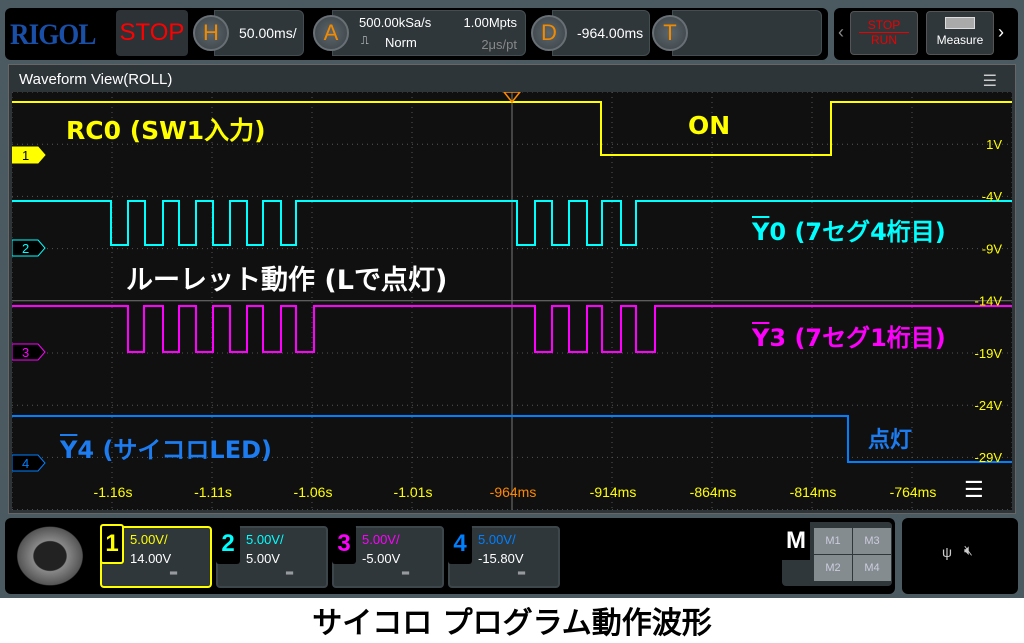 The image size is (1024, 643). Describe the element at coordinates (381, 558) in the screenshot. I see `channel-offset: -5.00V` at that location.